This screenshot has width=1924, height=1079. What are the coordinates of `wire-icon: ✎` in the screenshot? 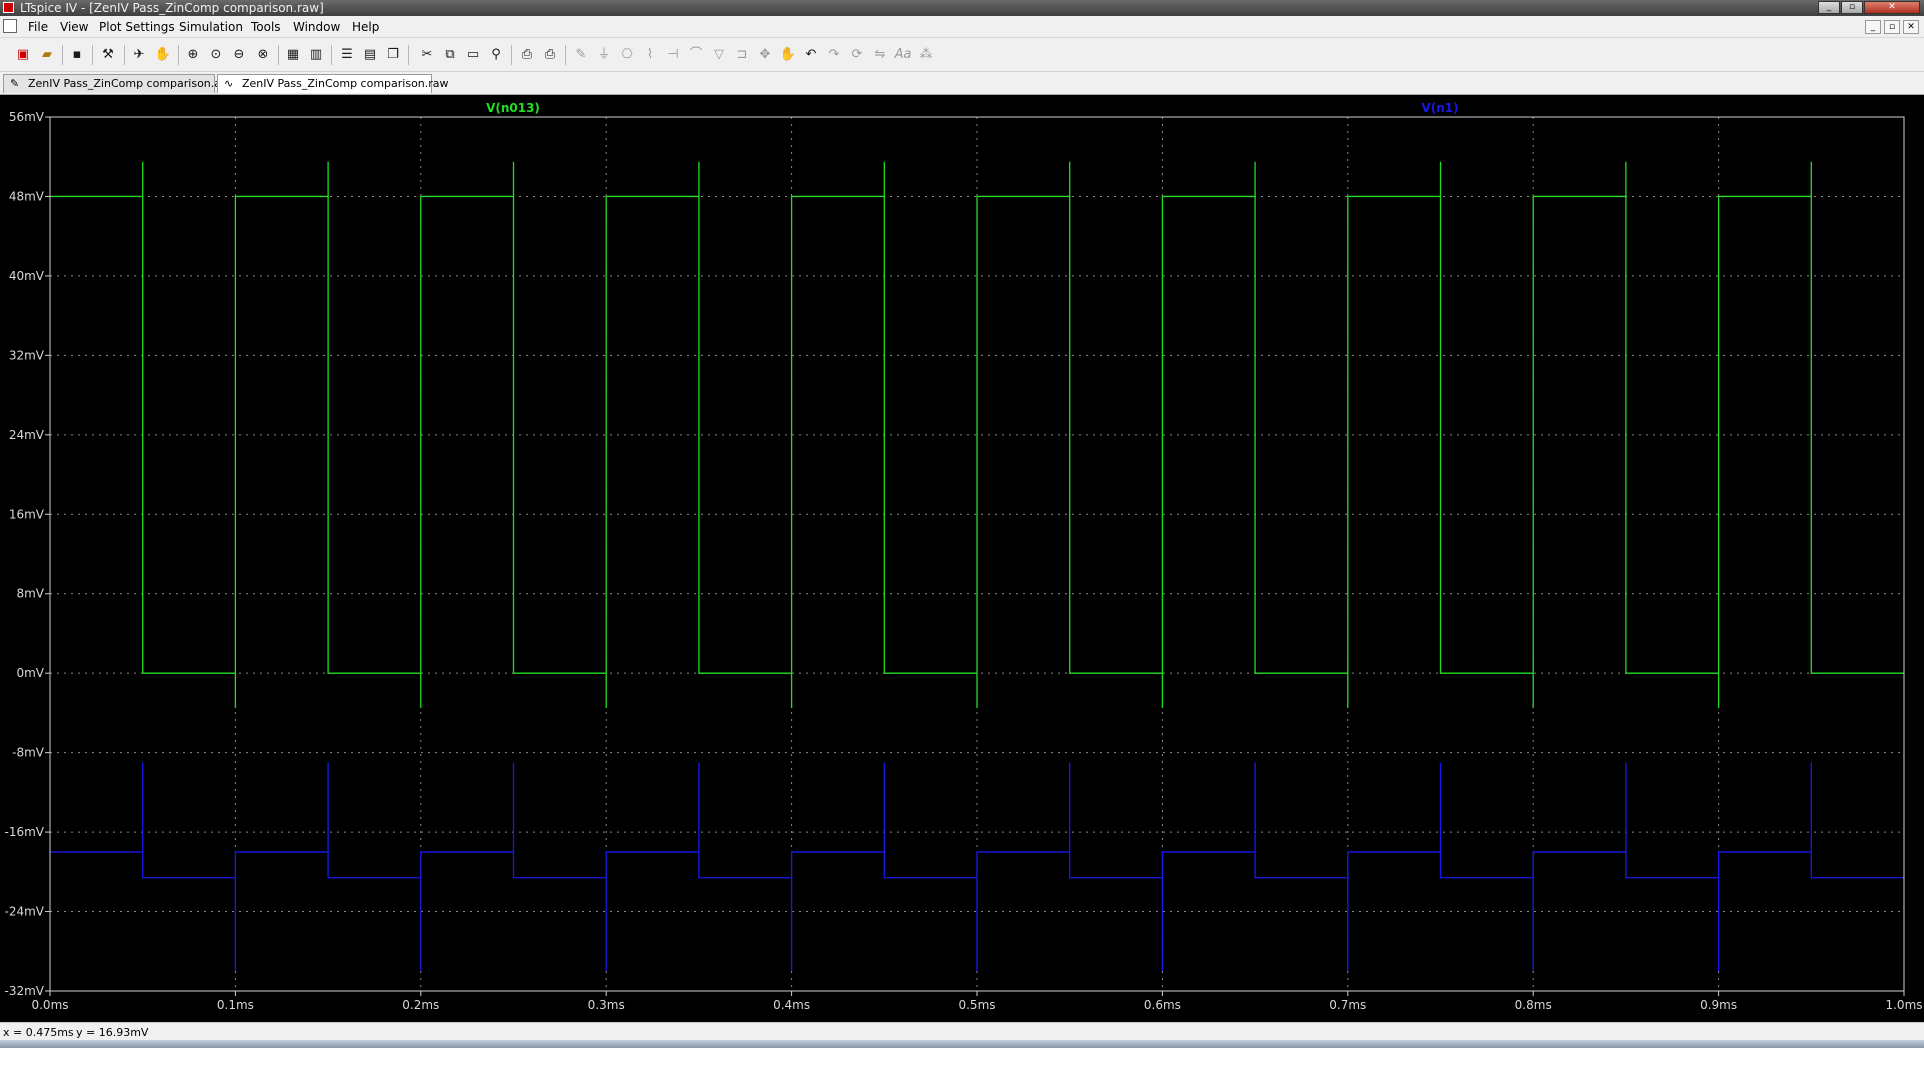 It's located at (581, 55).